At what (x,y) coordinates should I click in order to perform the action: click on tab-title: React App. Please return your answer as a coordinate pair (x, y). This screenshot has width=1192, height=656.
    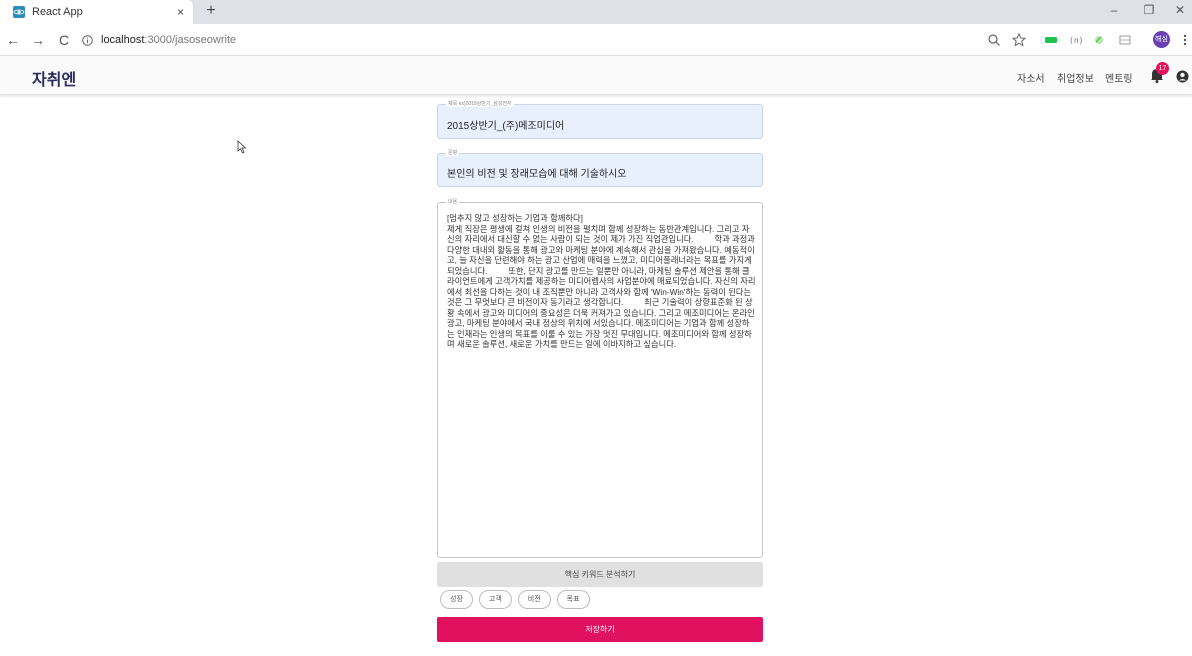
    Looking at the image, I should click on (57, 12).